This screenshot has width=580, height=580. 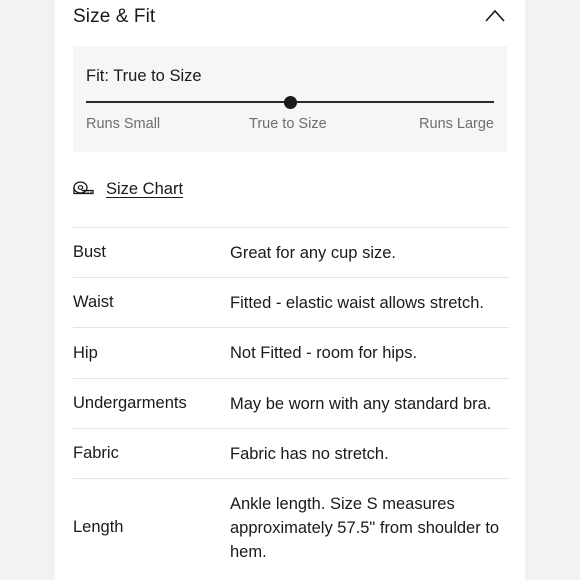 I want to click on fit-scale-track, so click(x=290, y=102).